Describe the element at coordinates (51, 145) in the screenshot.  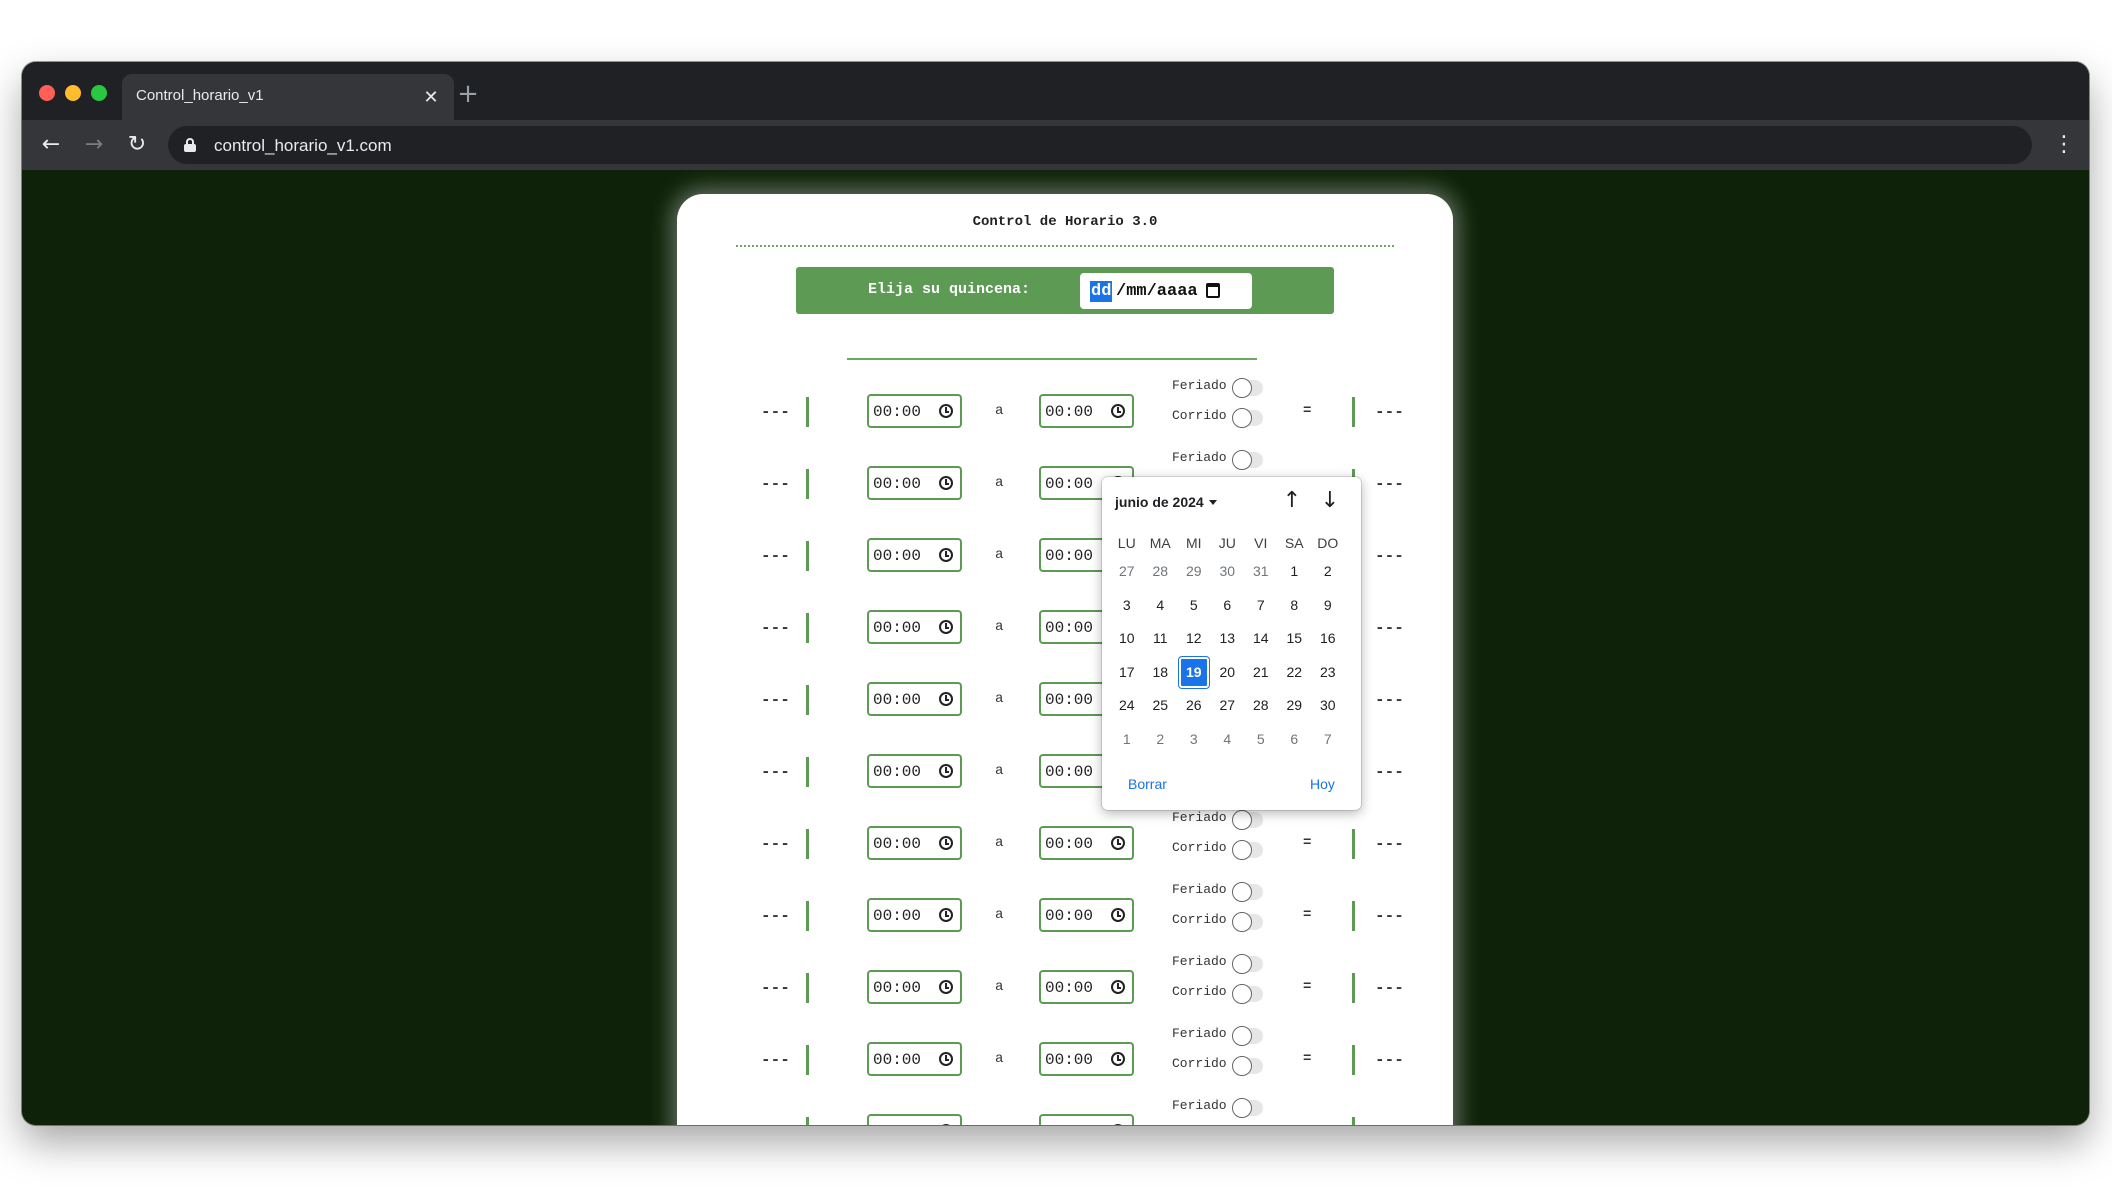
I see `back-icon: ←` at that location.